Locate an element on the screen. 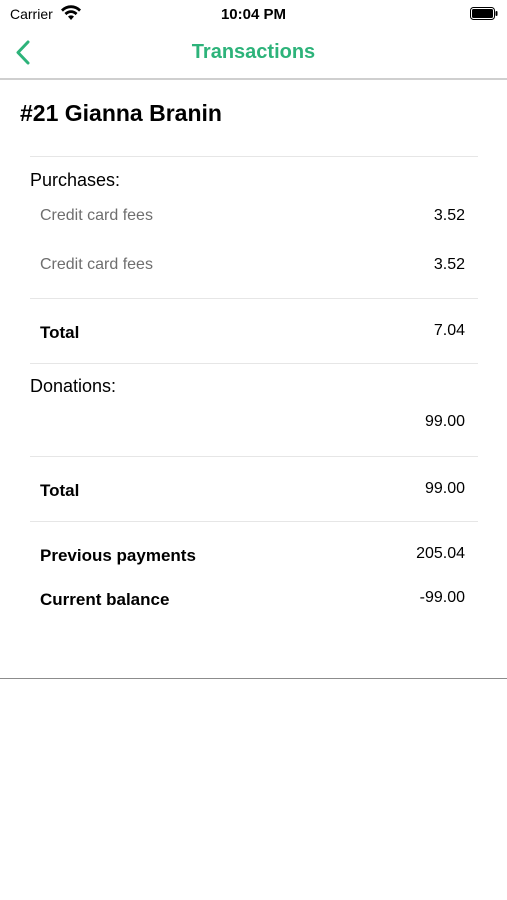  current-balance-amount: -99.00 is located at coordinates (442, 597).